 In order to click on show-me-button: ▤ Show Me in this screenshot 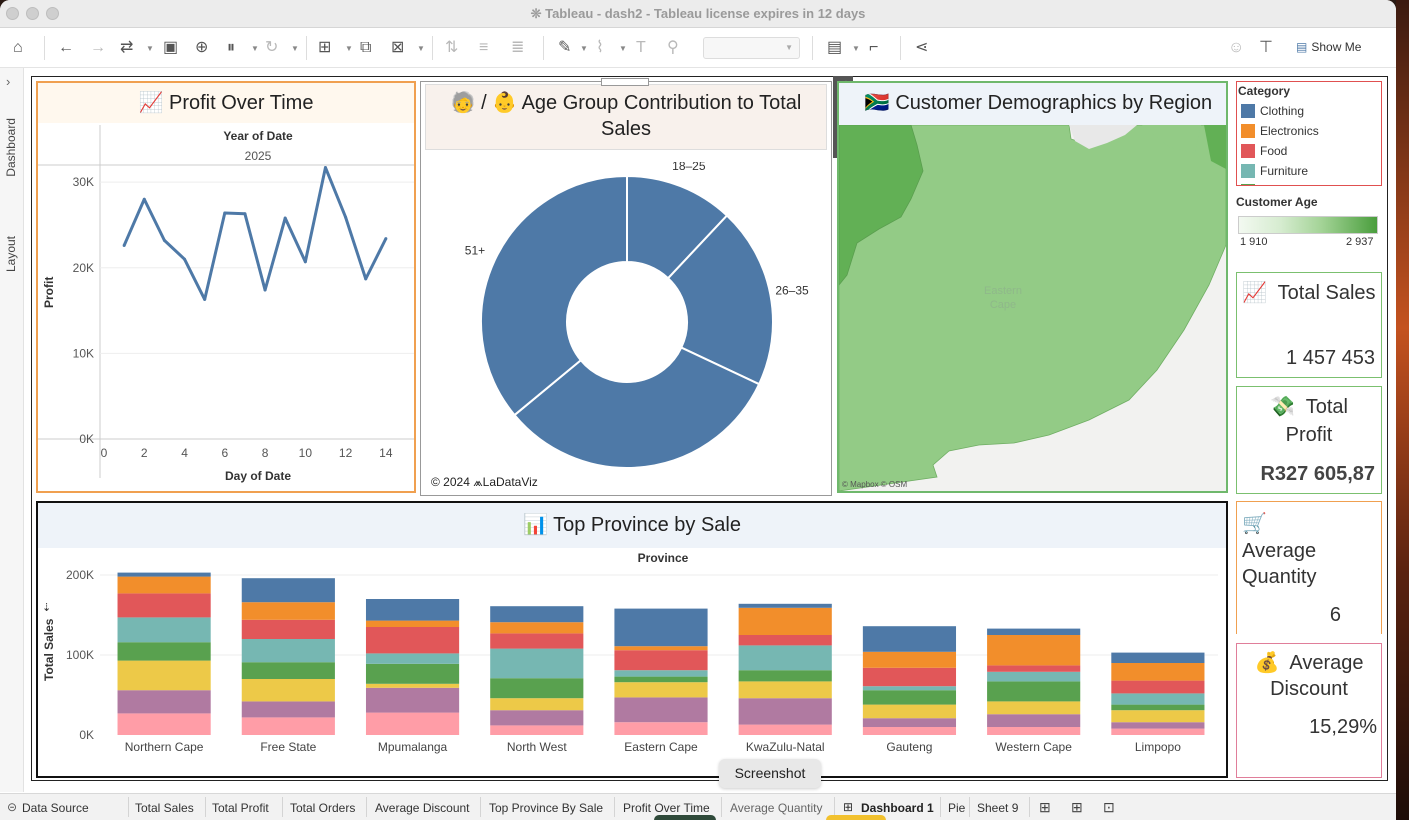, I will do `click(1328, 47)`.